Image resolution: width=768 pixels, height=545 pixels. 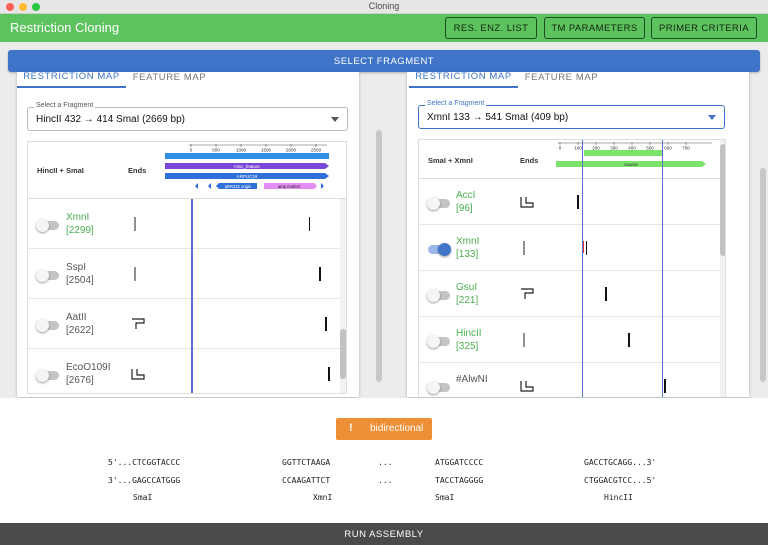 What do you see at coordinates (144, 462) in the screenshot?
I see `seq-top-1: 5'...CTCGGTACCC` at bounding box center [144, 462].